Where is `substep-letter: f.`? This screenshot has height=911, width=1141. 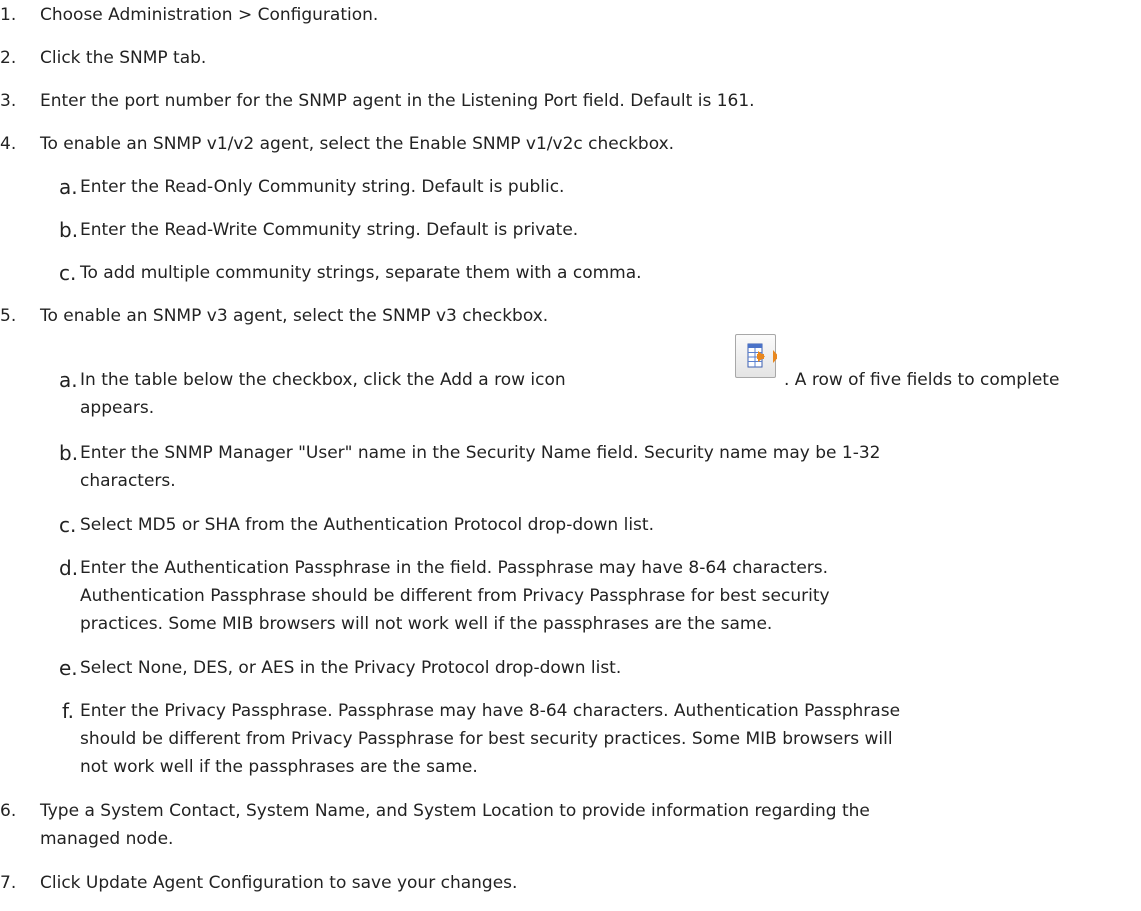
substep-letter: f. is located at coordinates (68, 711).